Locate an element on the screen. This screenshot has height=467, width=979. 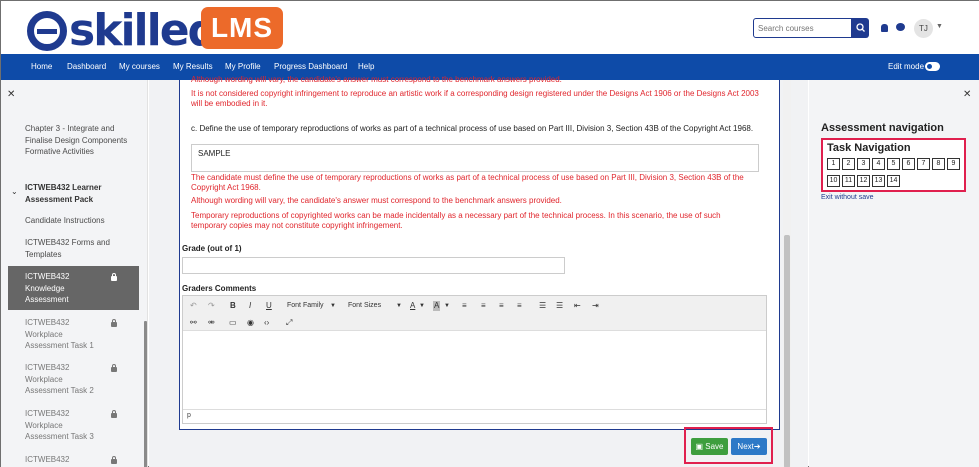
task-button-2: 2 is located at coordinates (848, 164).